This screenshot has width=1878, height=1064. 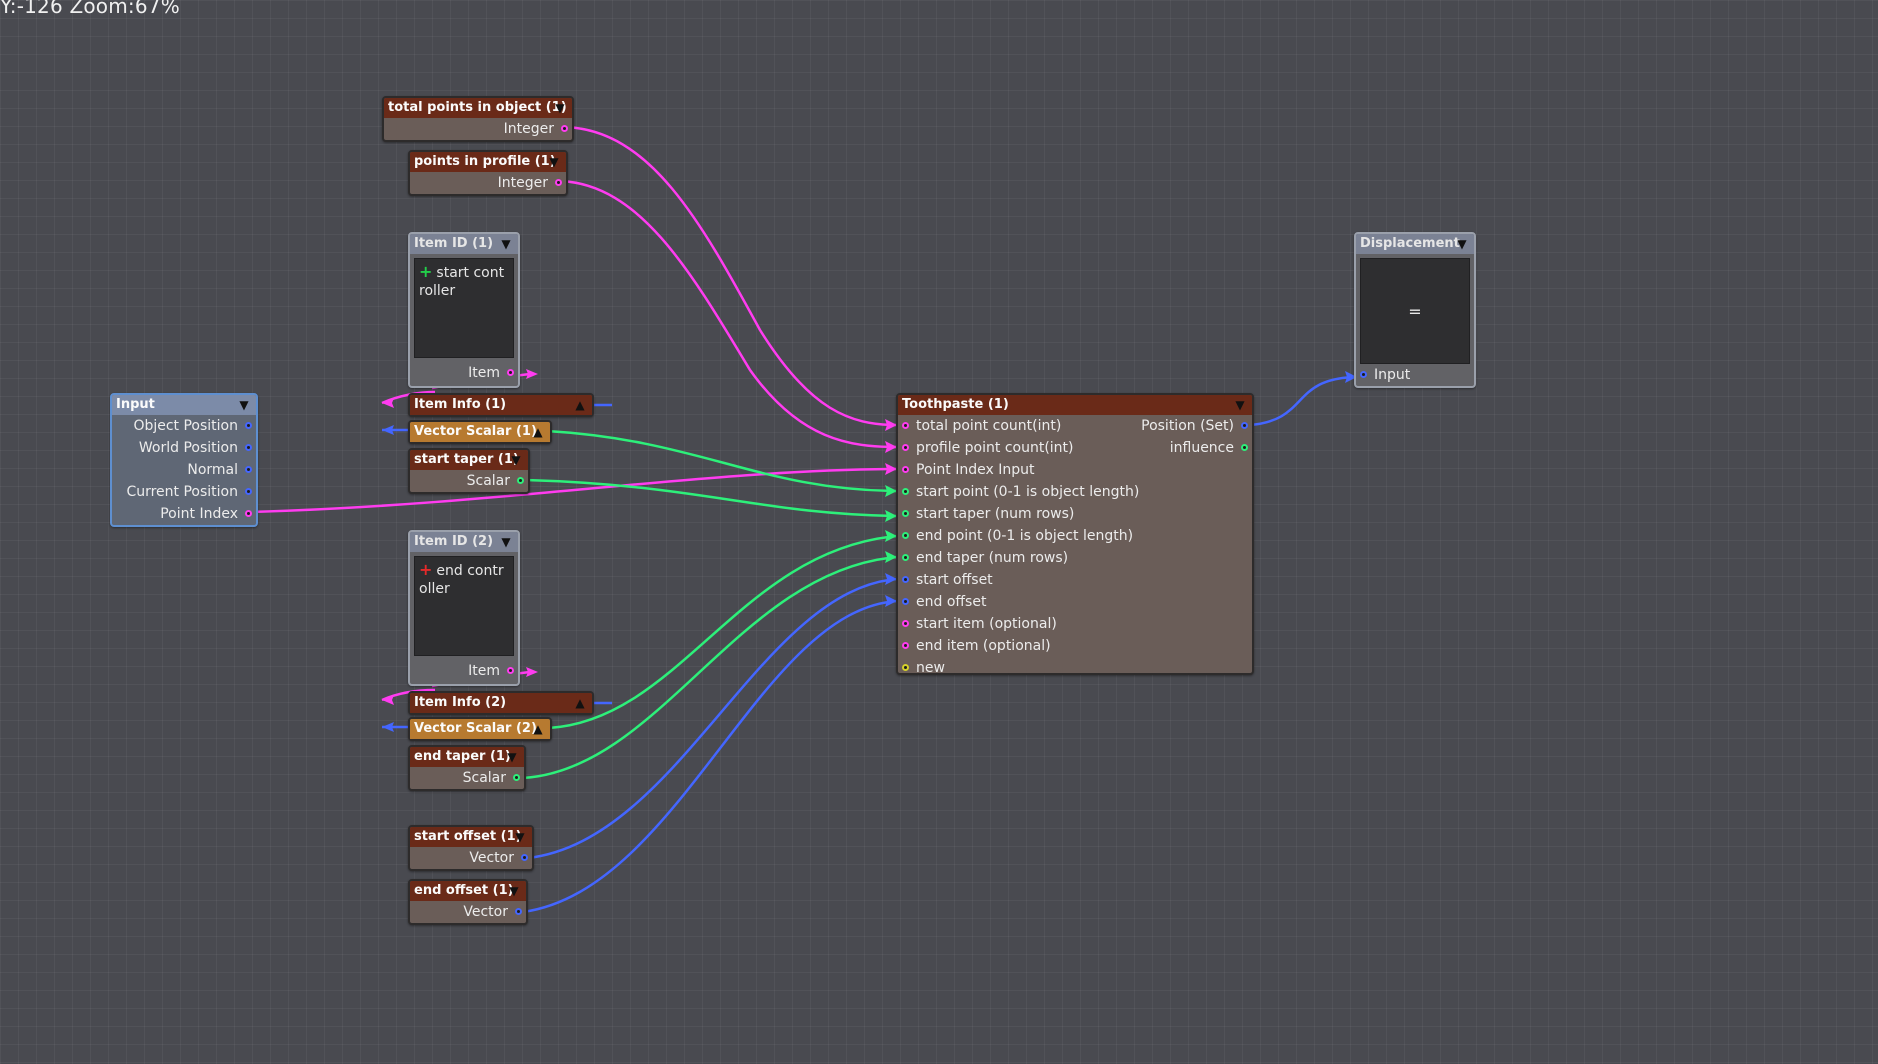 I want to click on item-selector: + end controller, so click(x=464, y=606).